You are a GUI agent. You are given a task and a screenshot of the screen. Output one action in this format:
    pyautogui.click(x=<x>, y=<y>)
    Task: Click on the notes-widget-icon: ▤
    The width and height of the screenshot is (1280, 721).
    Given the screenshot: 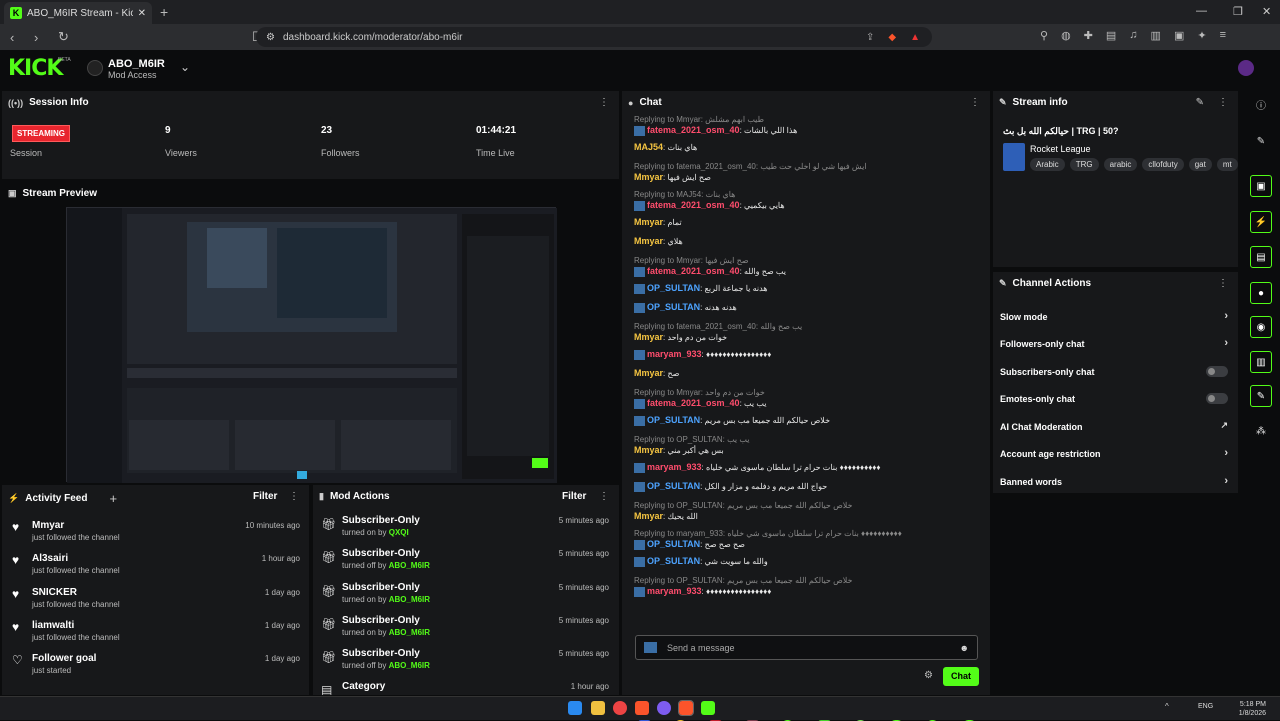 What is the action you would take?
    pyautogui.click(x=1261, y=257)
    